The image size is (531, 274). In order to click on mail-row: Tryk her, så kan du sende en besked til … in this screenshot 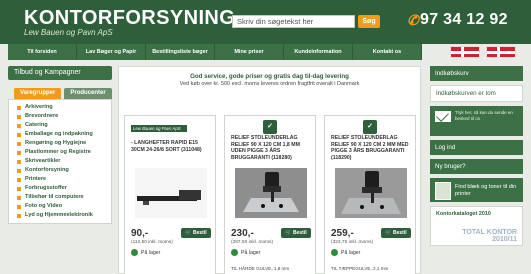, I will do `click(476, 116)`.